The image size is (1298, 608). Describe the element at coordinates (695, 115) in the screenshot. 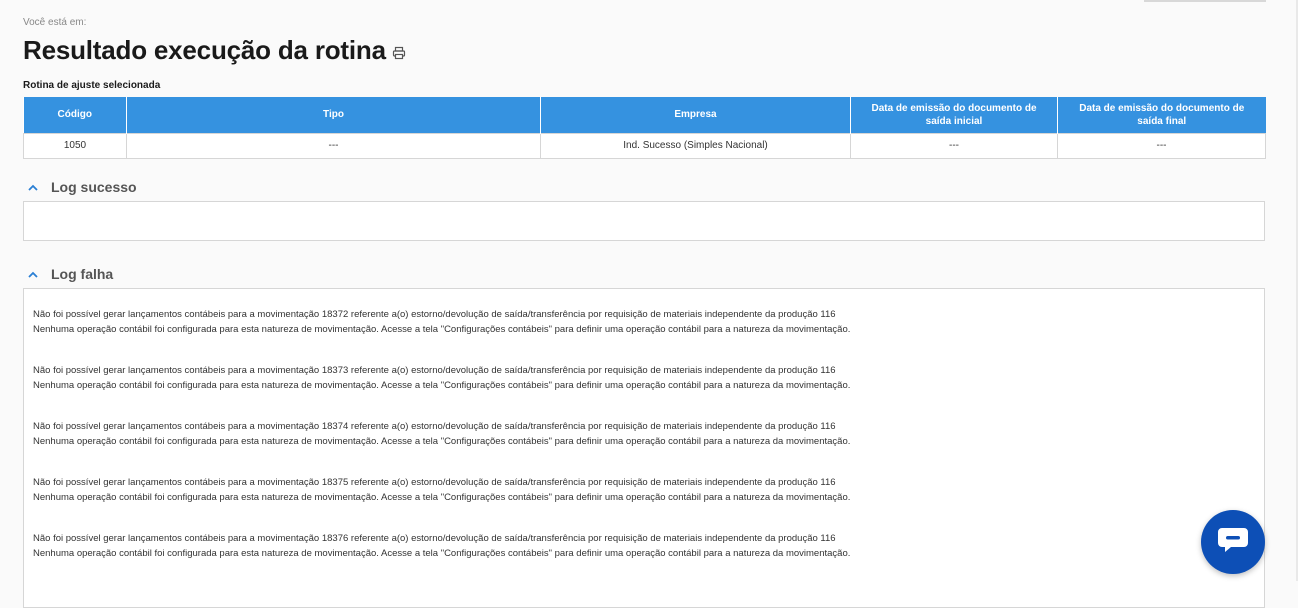

I see `column-header-empresa: Empresa` at that location.